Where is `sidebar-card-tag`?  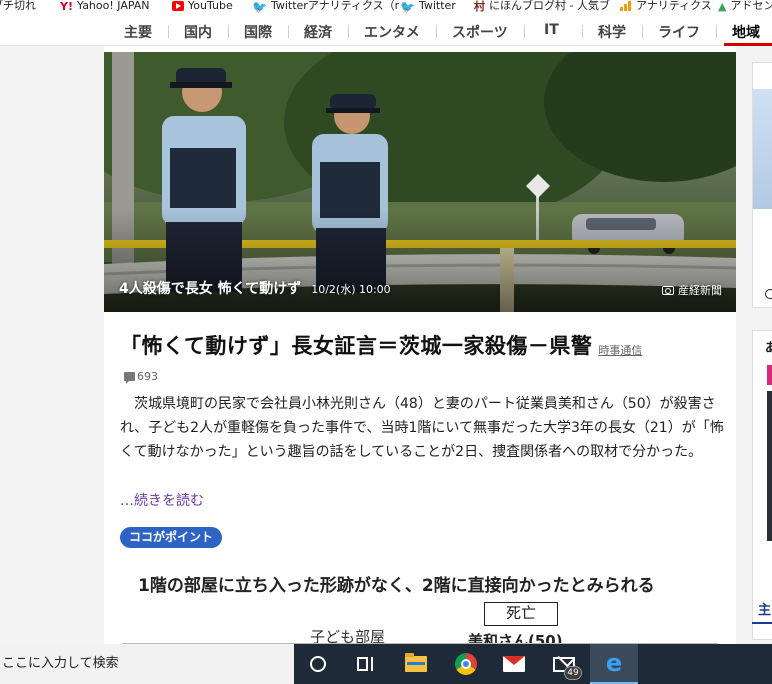
sidebar-card-tag is located at coordinates (769, 375).